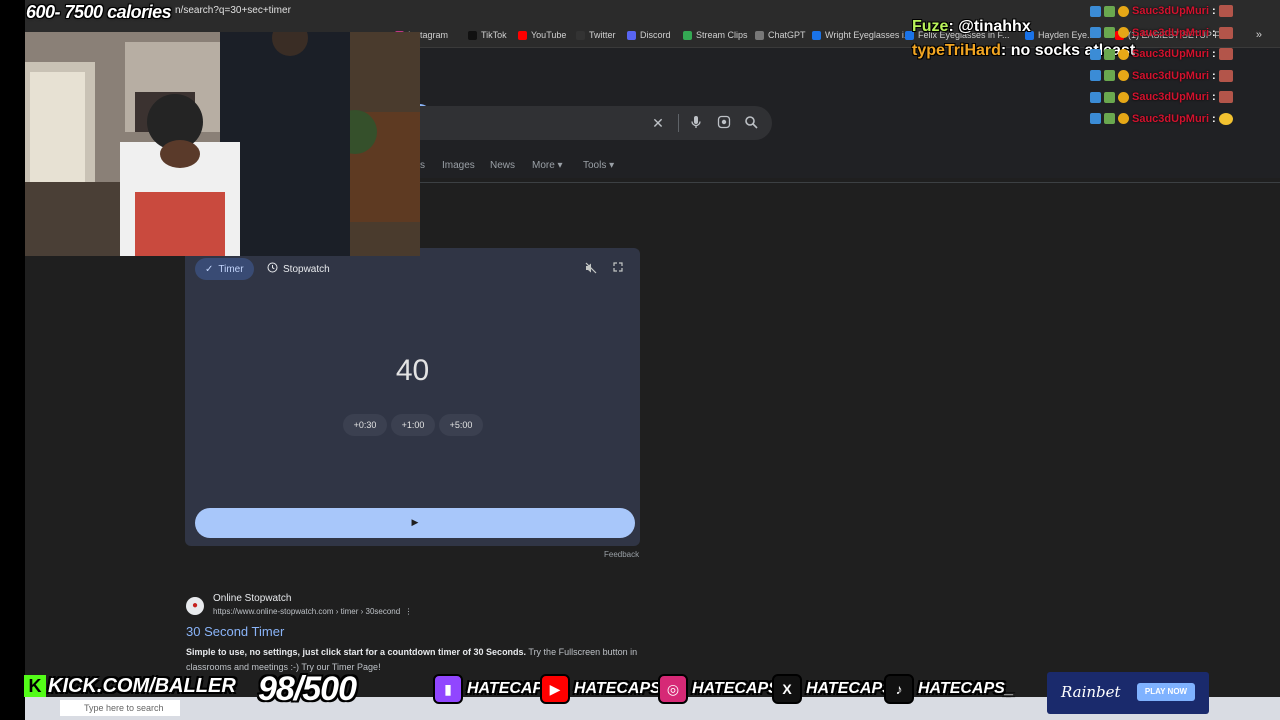 This screenshot has width=1280, height=720. Describe the element at coordinates (673, 689) in the screenshot. I see `instagram-icon: ◎` at that location.